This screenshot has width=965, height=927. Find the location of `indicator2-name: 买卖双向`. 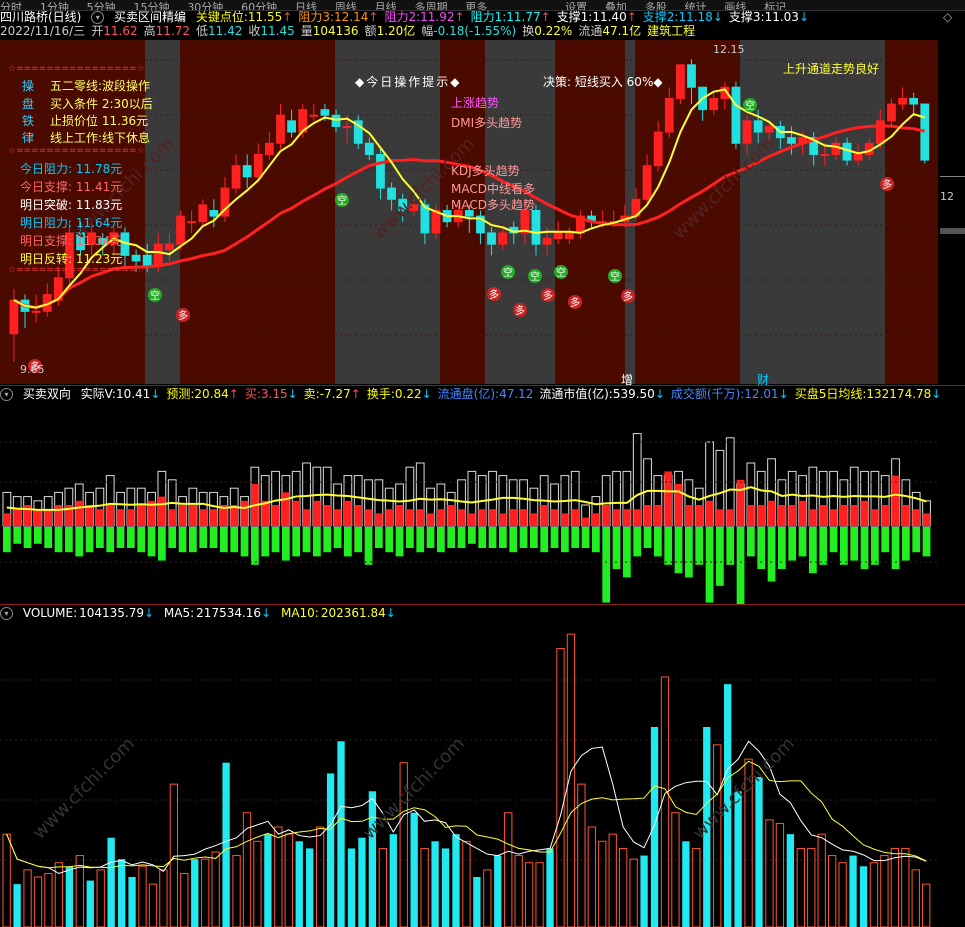

indicator2-name: 买卖双向 is located at coordinates (47, 394).